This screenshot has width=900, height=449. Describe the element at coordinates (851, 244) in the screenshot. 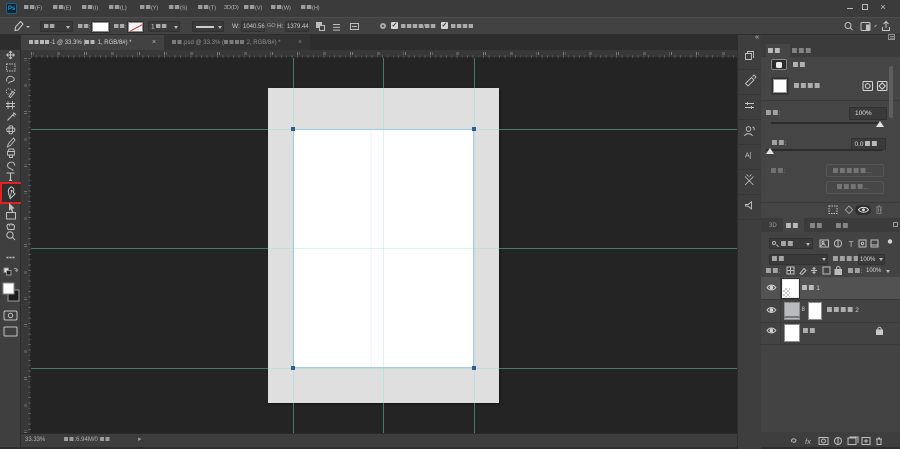

I see `svg-text: T` at that location.